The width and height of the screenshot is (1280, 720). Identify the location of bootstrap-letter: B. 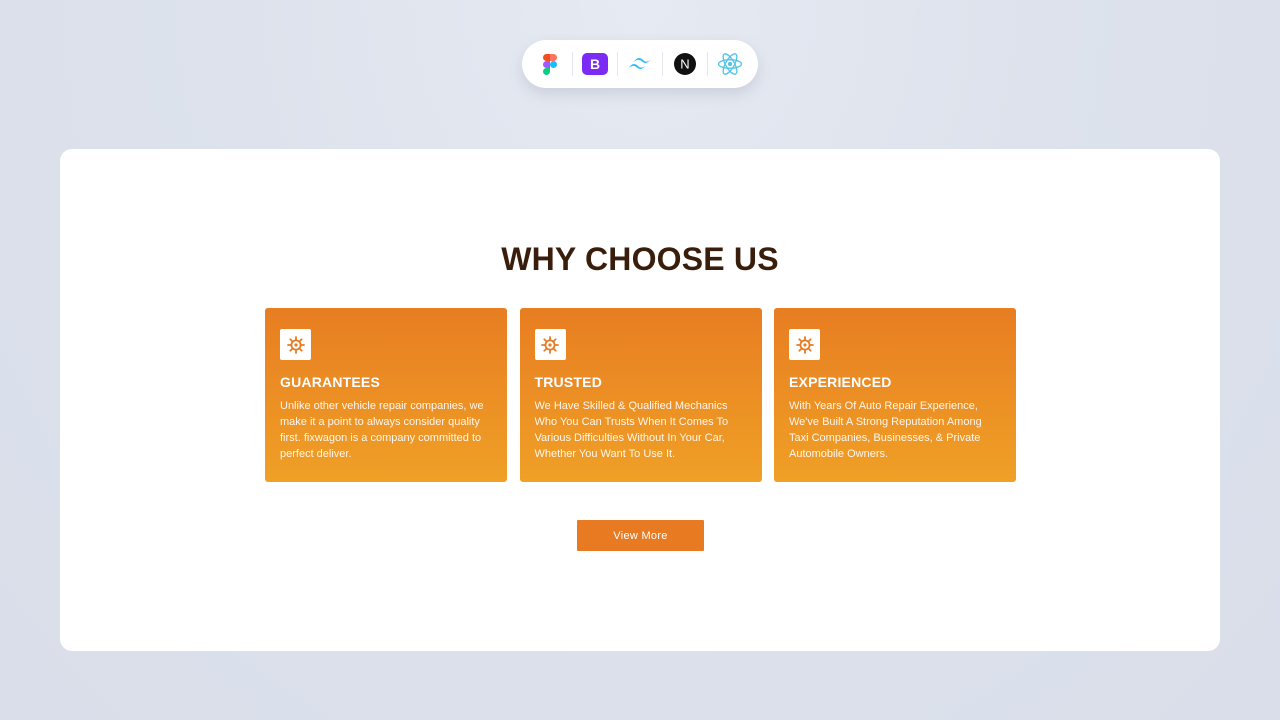
(595, 64).